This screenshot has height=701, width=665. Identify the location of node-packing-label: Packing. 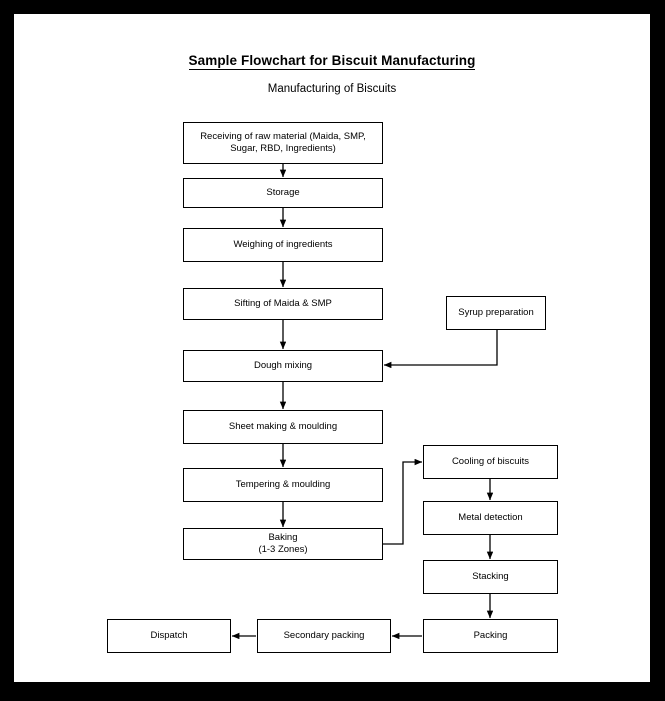
(490, 635).